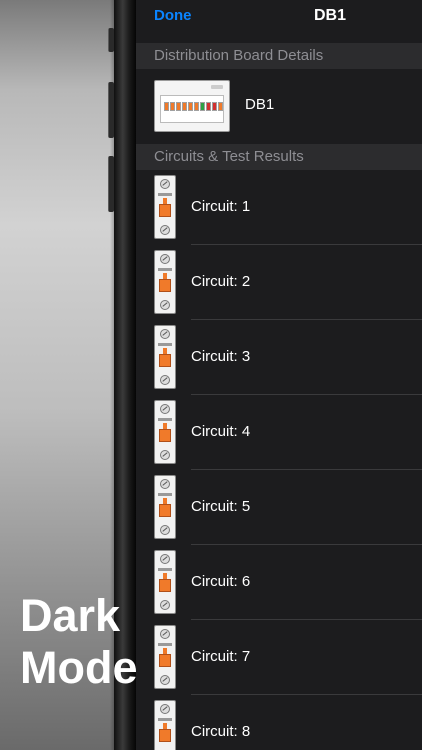  What do you see at coordinates (279, 357) in the screenshot?
I see `circuit-row: Circuit: 3` at bounding box center [279, 357].